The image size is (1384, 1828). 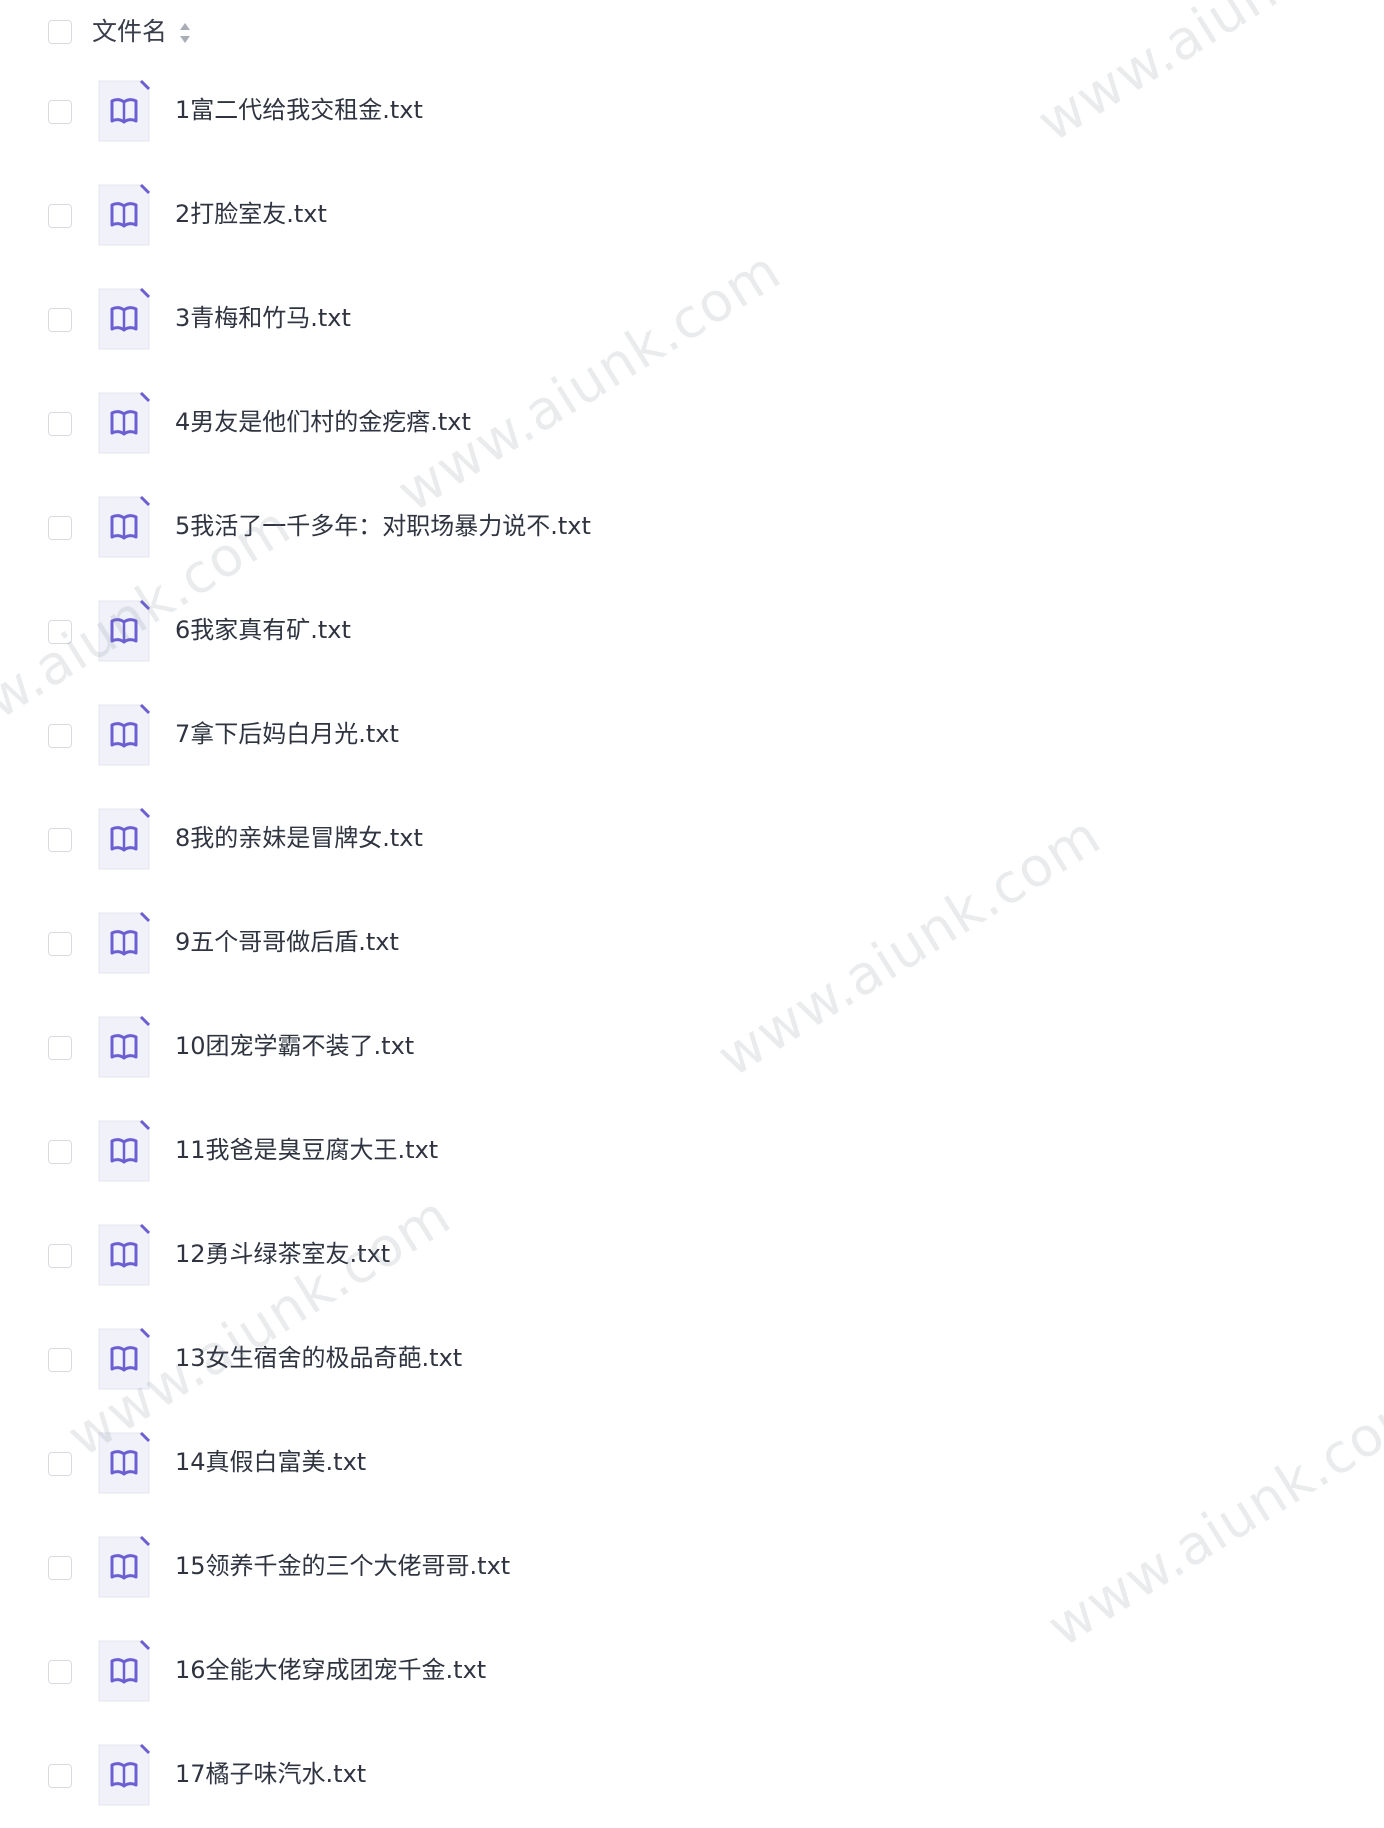 I want to click on file-name: 6我家真有矿.txt, so click(x=263, y=630).